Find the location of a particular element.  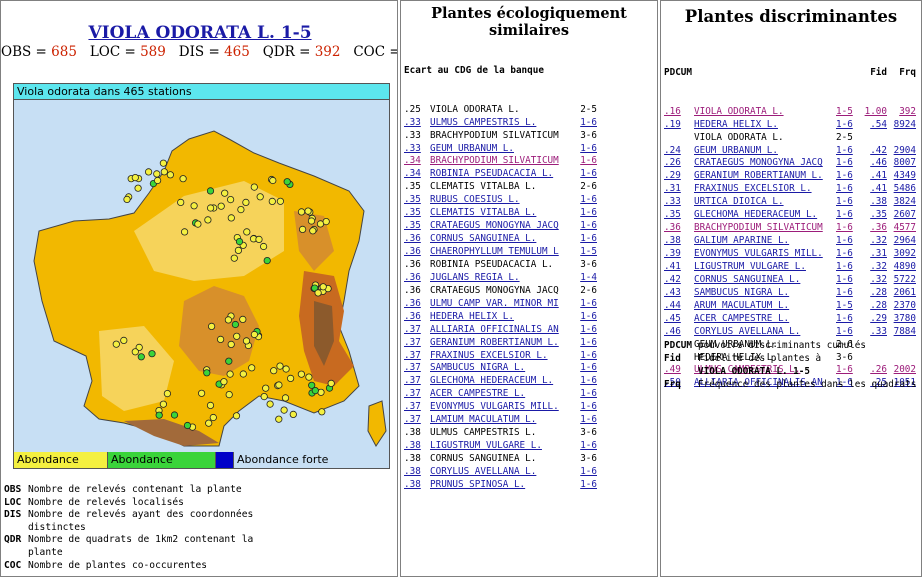

similar-plant-name: CHAEROPHYLLUM TEMULUM L is located at coordinates (502, 252).